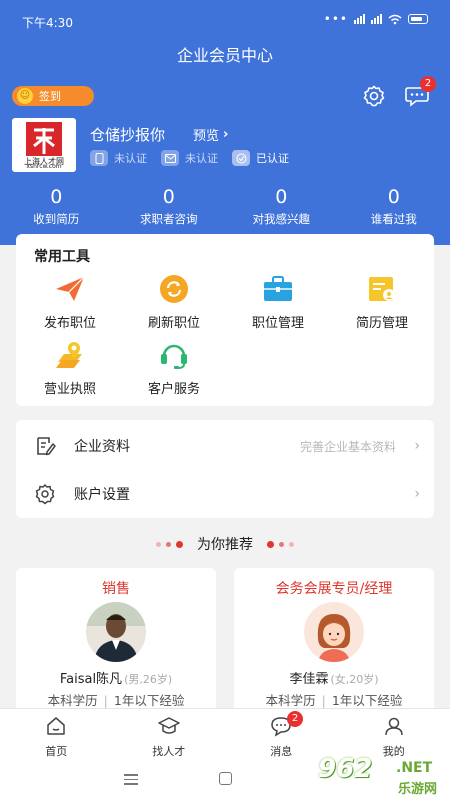 Image resolution: width=450 pixels, height=800 pixels. I want to click on tab-mine: 我的, so click(394, 733).